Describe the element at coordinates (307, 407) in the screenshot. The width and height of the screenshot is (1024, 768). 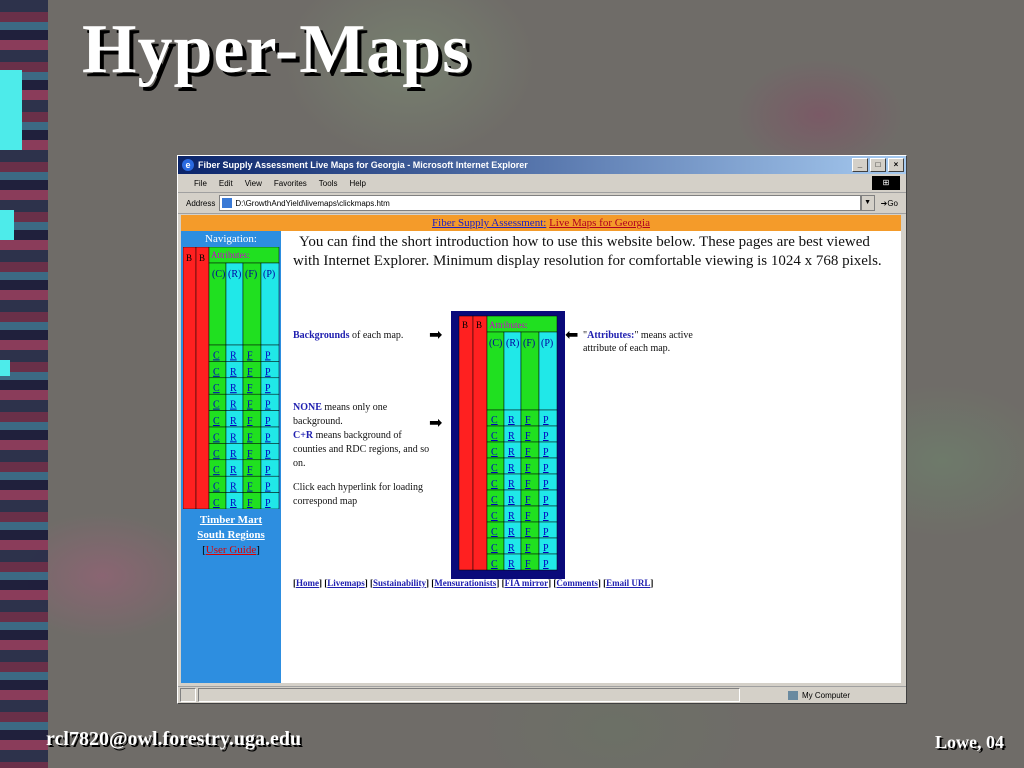
I see `note-none-term: NONE` at that location.